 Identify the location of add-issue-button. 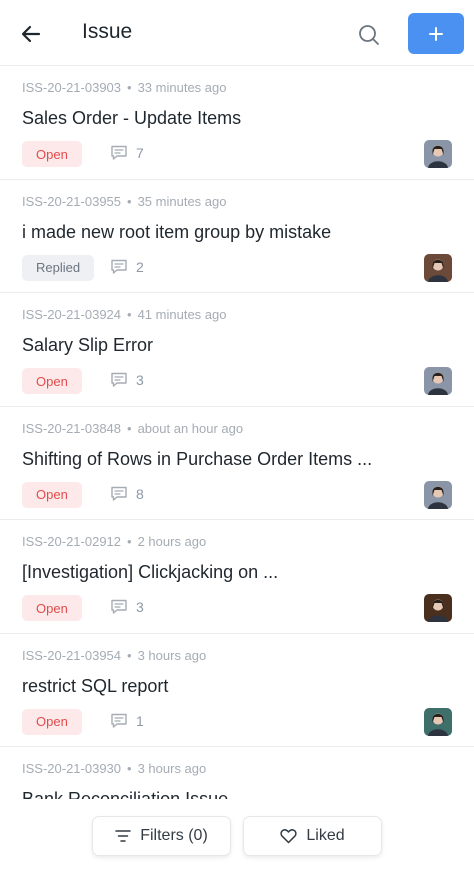
(436, 33).